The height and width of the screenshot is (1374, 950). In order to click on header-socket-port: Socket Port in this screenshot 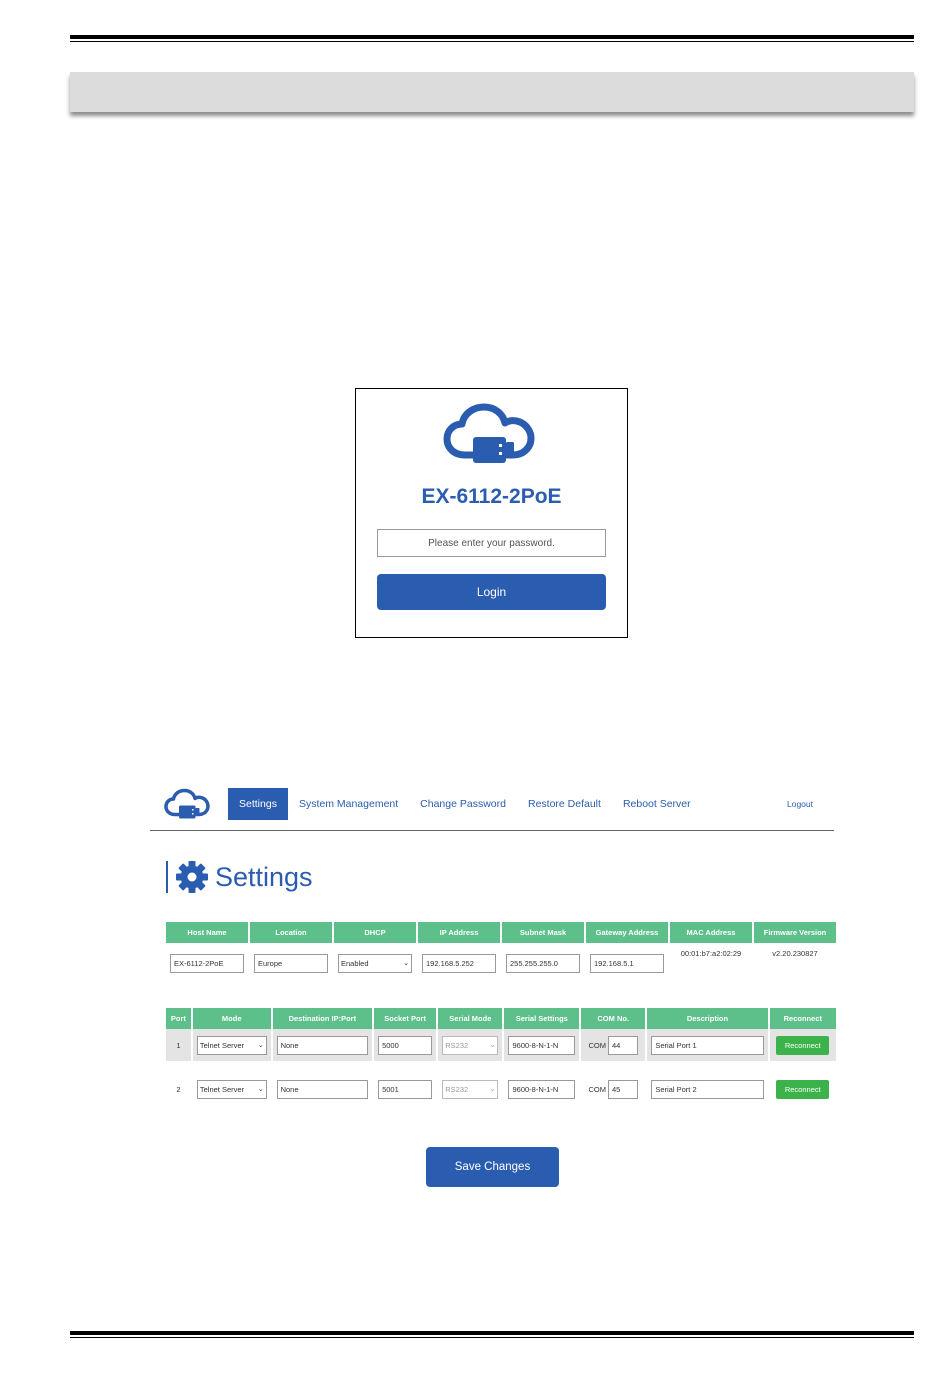, I will do `click(405, 1018)`.